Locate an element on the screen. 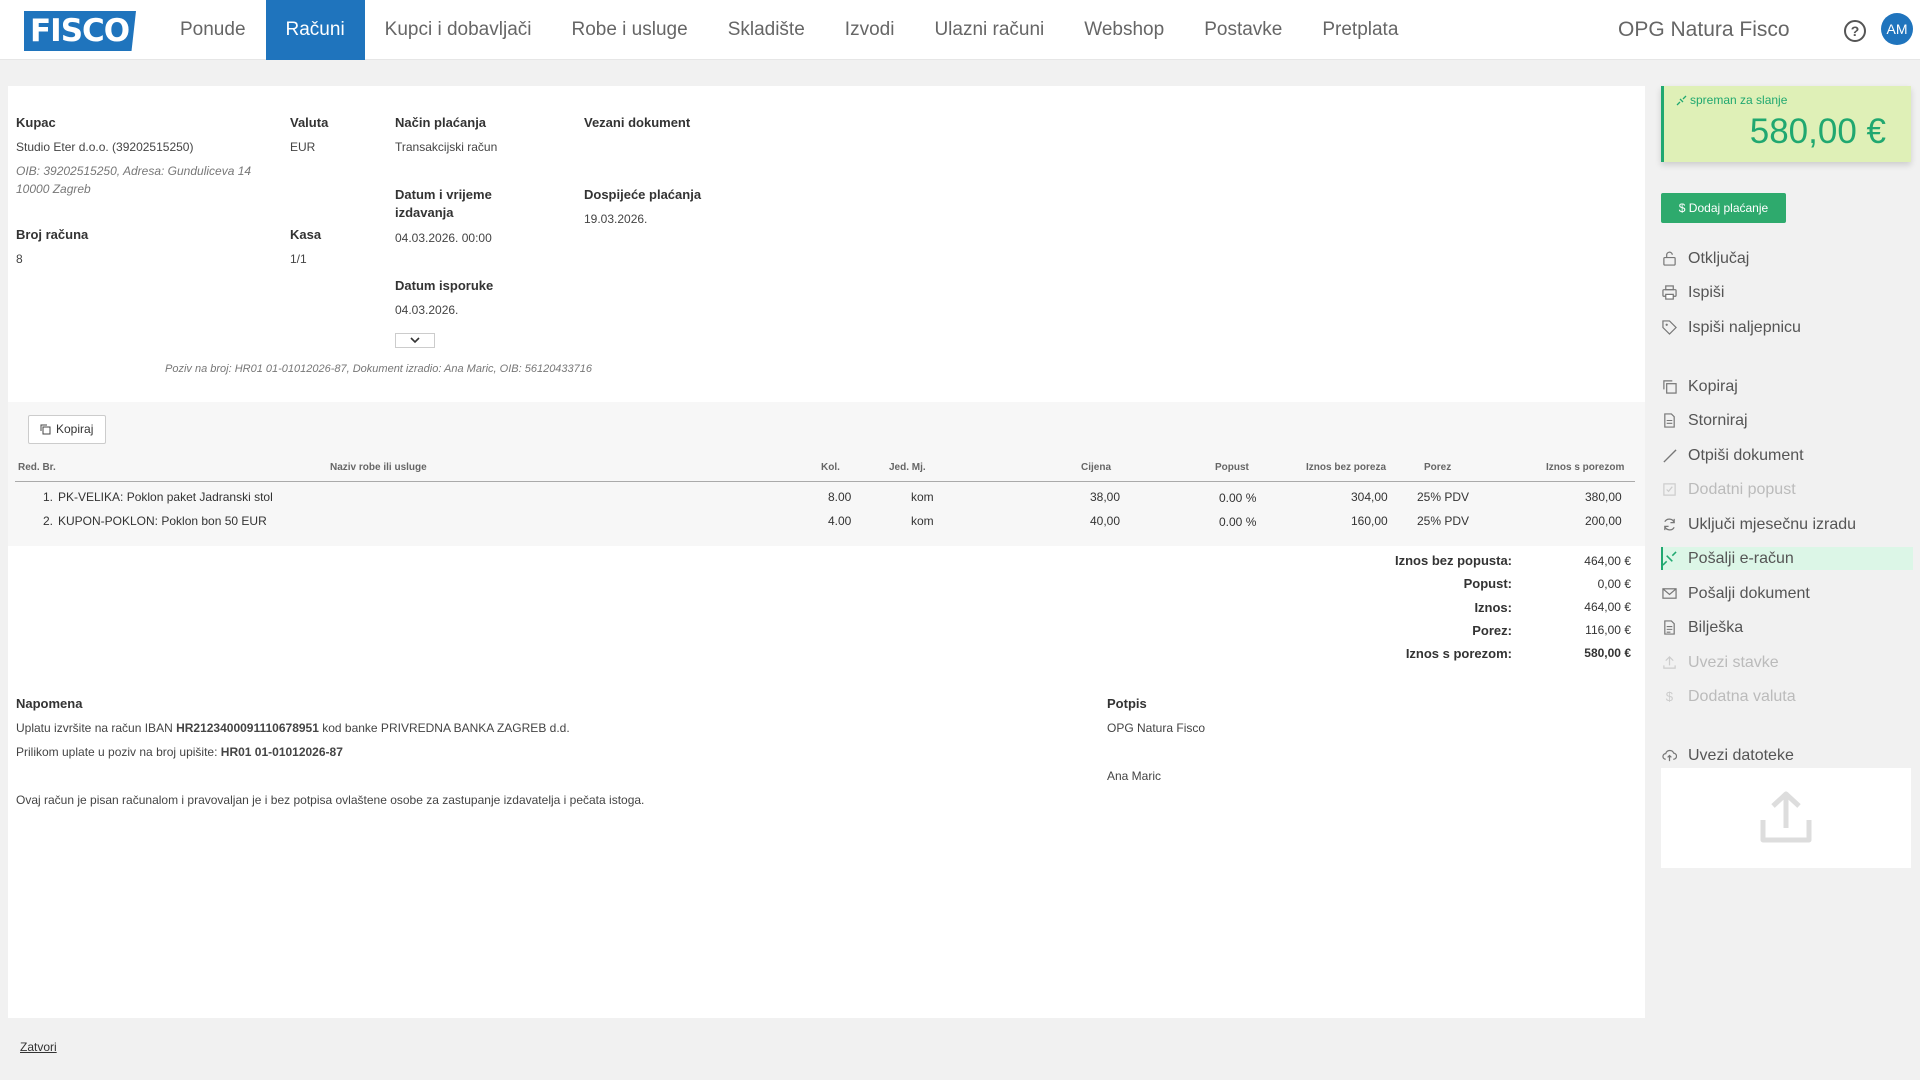 This screenshot has height=1080, width=1920. header-cijena: Cijena is located at coordinates (1096, 467).